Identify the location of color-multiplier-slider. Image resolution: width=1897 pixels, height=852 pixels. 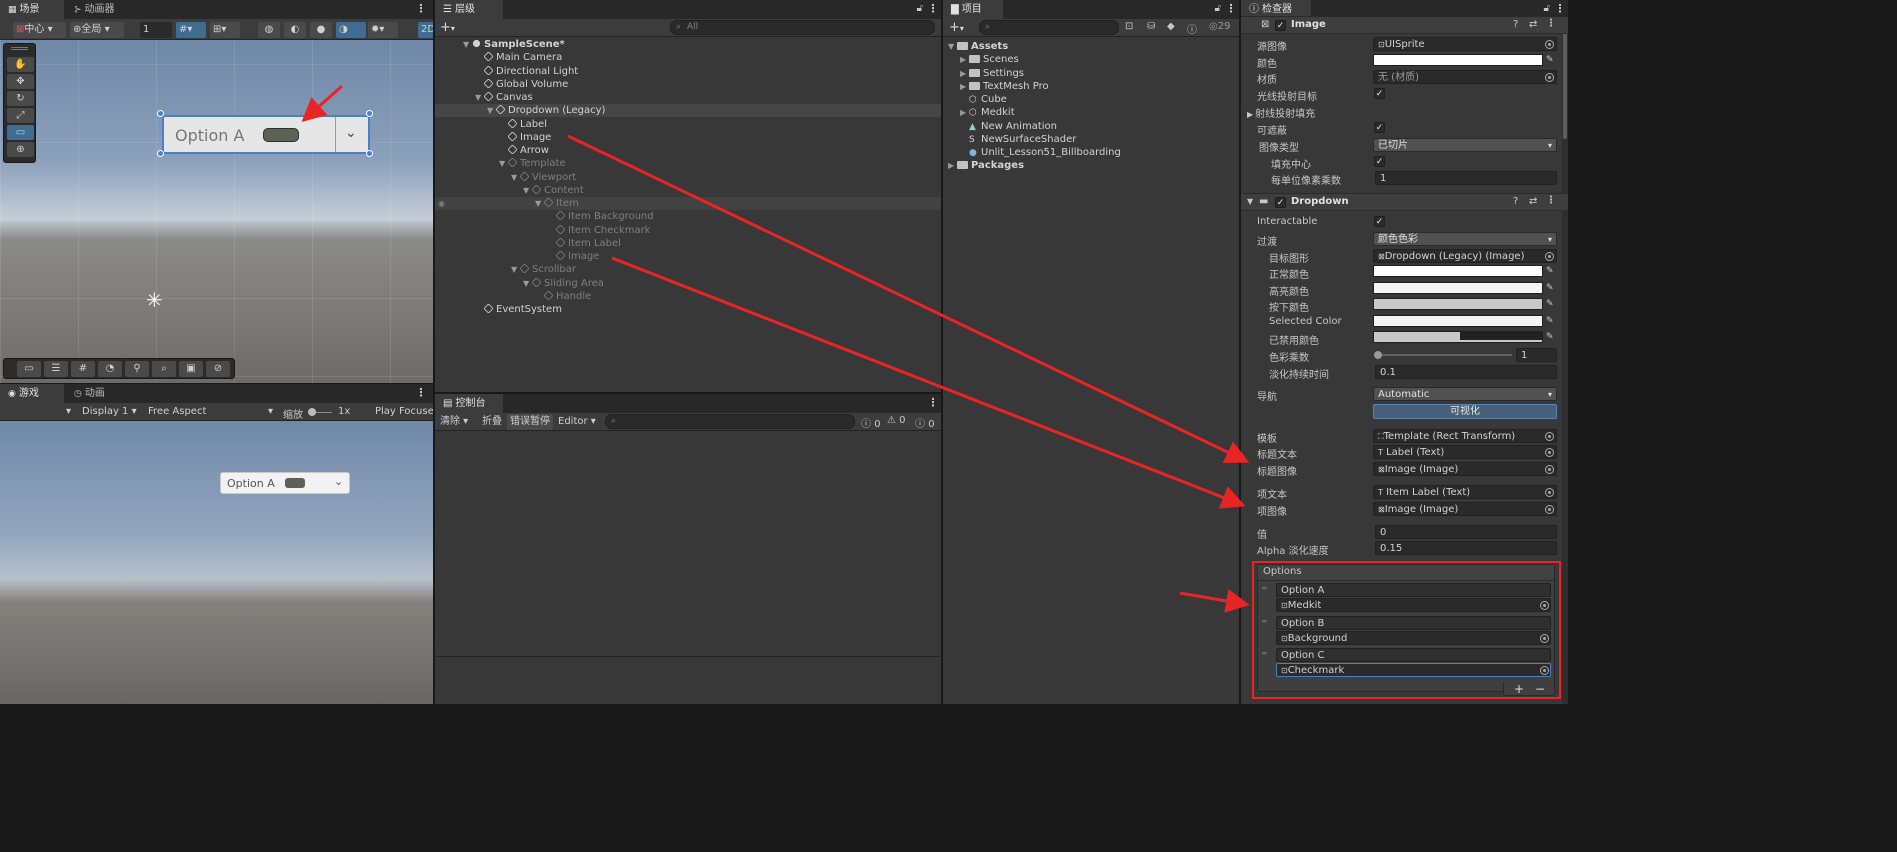
(1443, 355).